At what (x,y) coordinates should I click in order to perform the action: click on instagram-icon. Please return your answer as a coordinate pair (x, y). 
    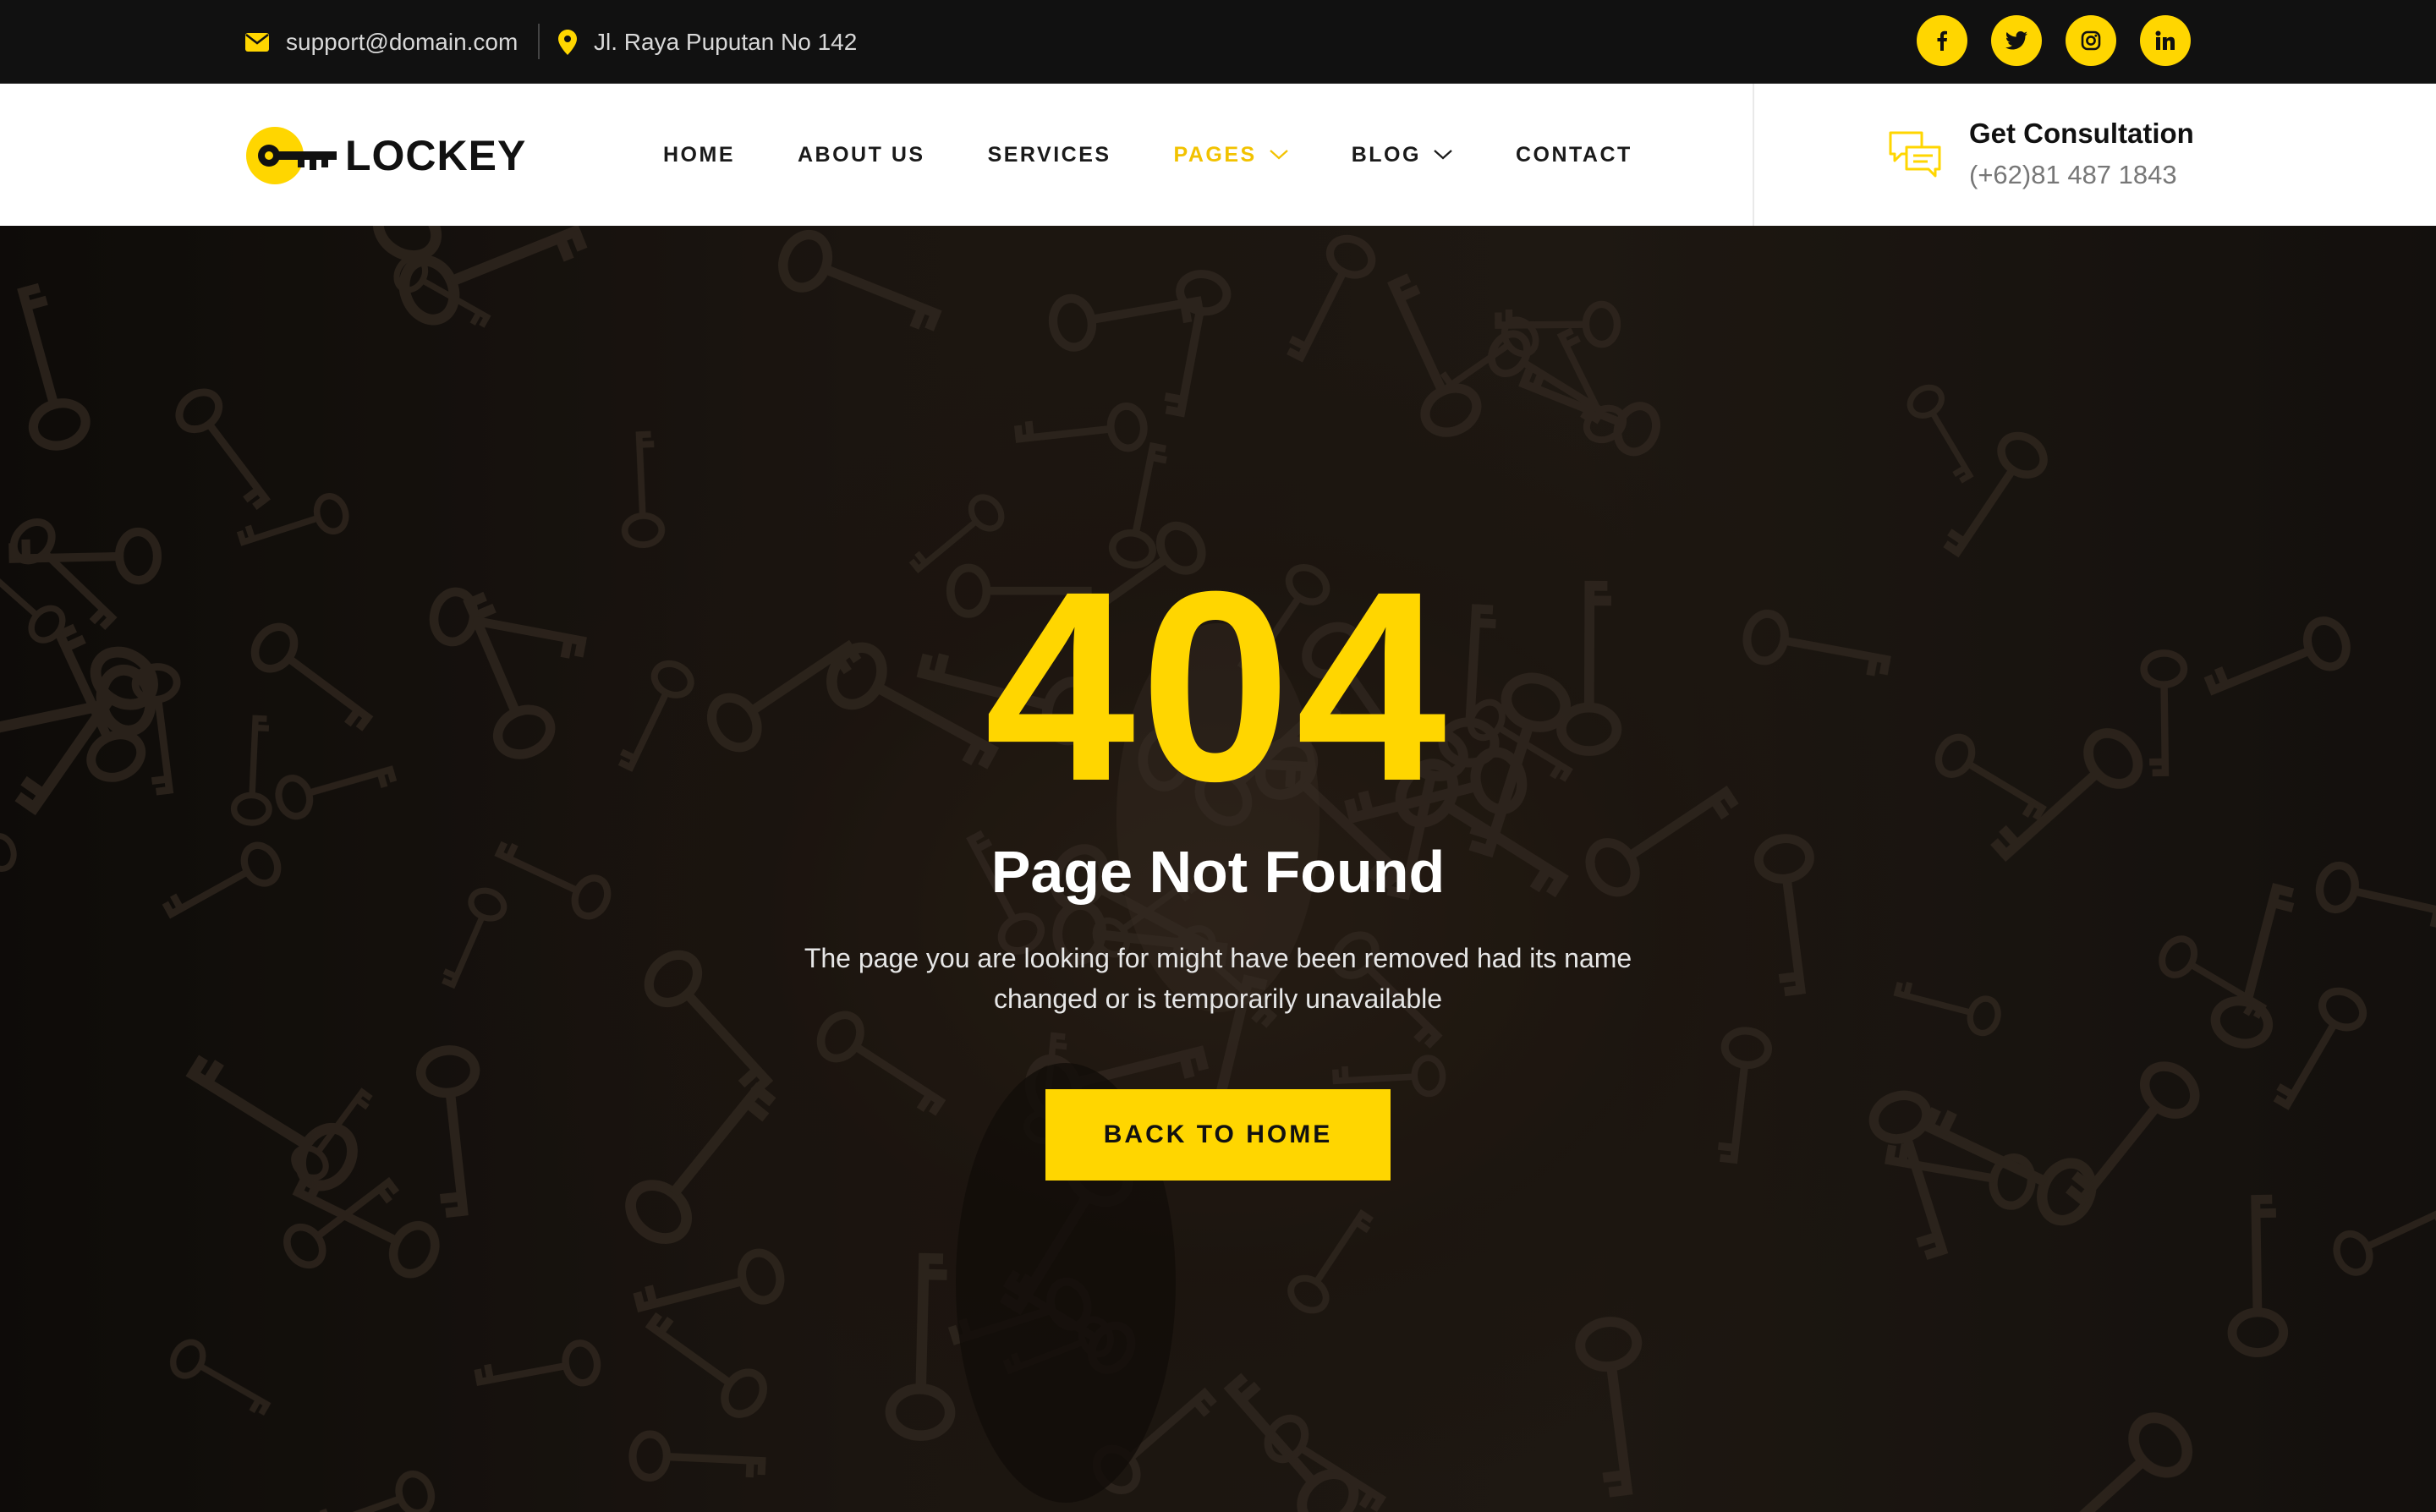
    Looking at the image, I should click on (2091, 40).